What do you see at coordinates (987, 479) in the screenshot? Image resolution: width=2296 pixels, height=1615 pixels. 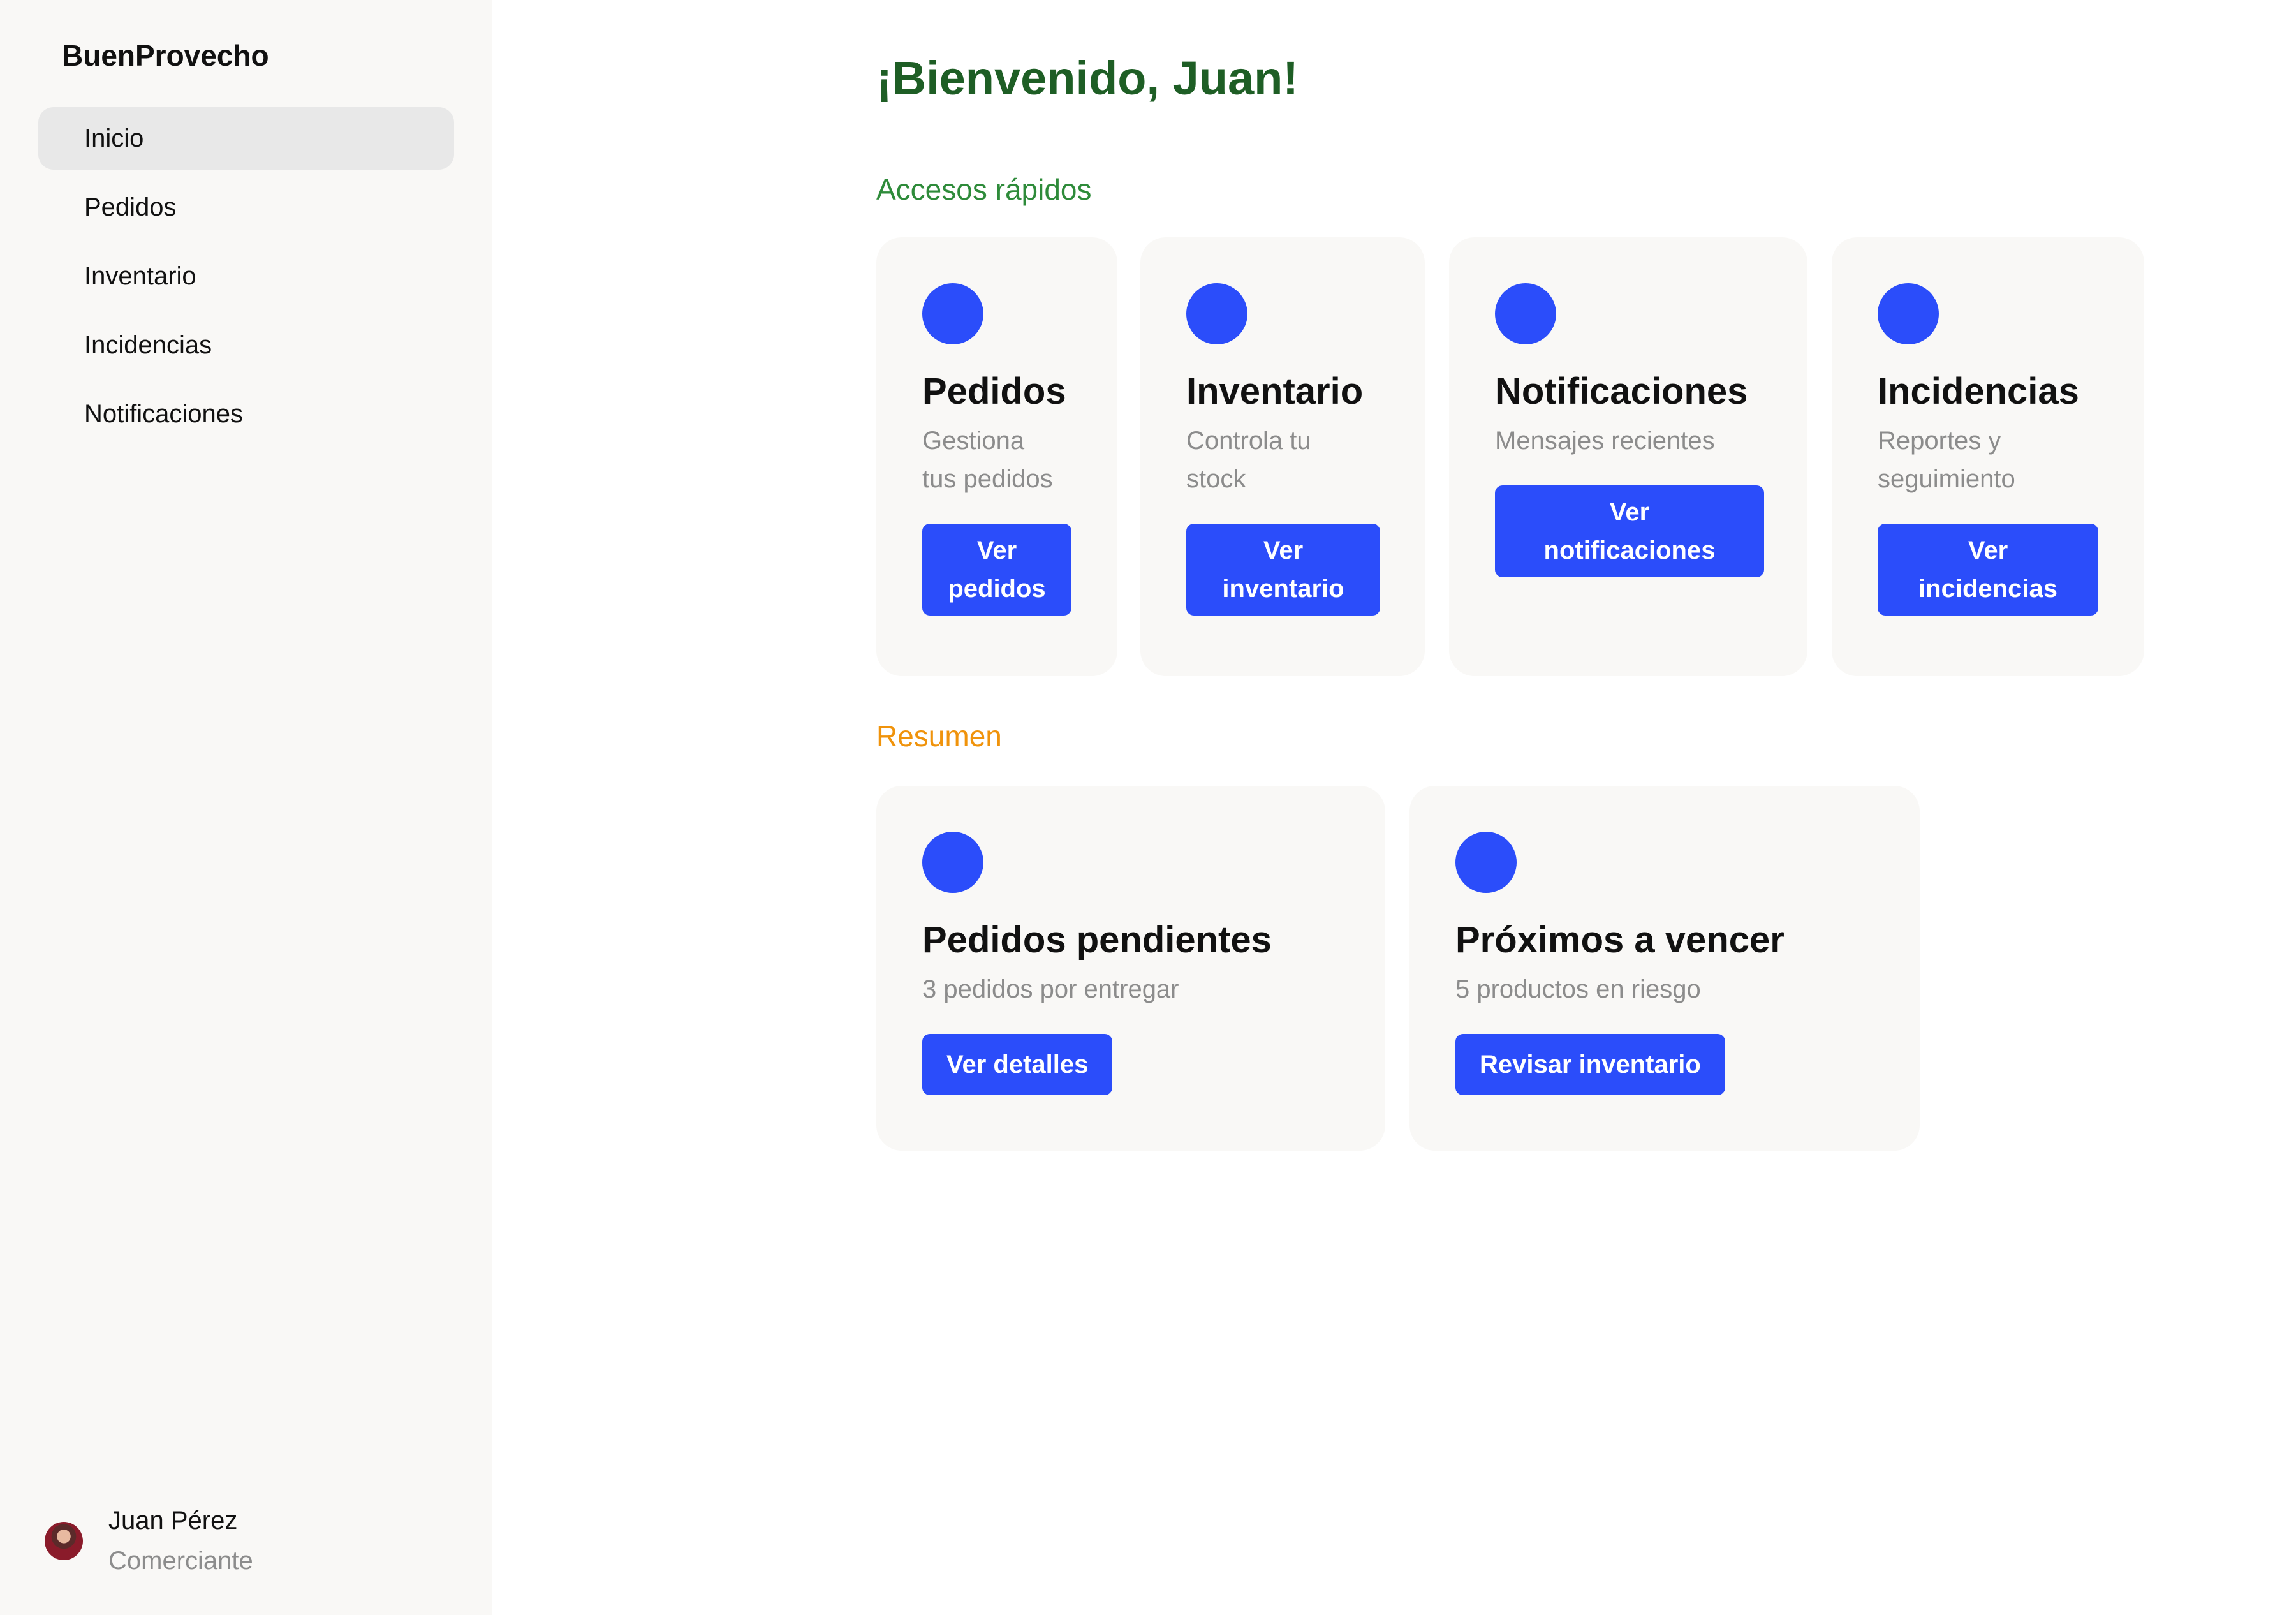 I see `card-description-line: tus pedidos` at bounding box center [987, 479].